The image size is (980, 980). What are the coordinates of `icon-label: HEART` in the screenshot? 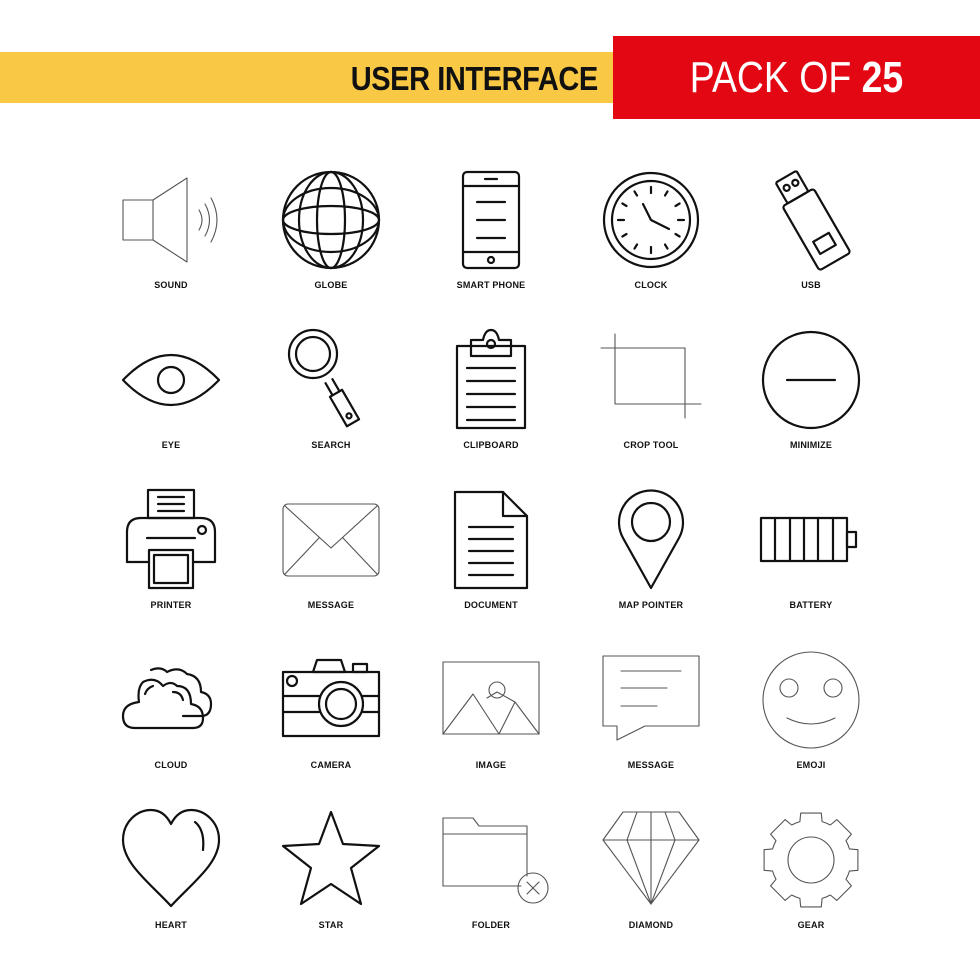 It's located at (171, 925).